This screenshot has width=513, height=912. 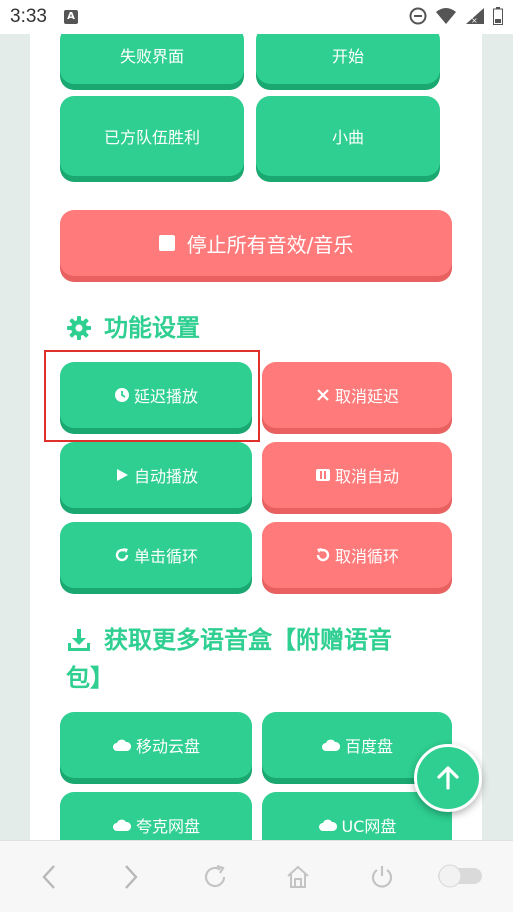 I want to click on scroll-to-top-button, so click(x=448, y=778).